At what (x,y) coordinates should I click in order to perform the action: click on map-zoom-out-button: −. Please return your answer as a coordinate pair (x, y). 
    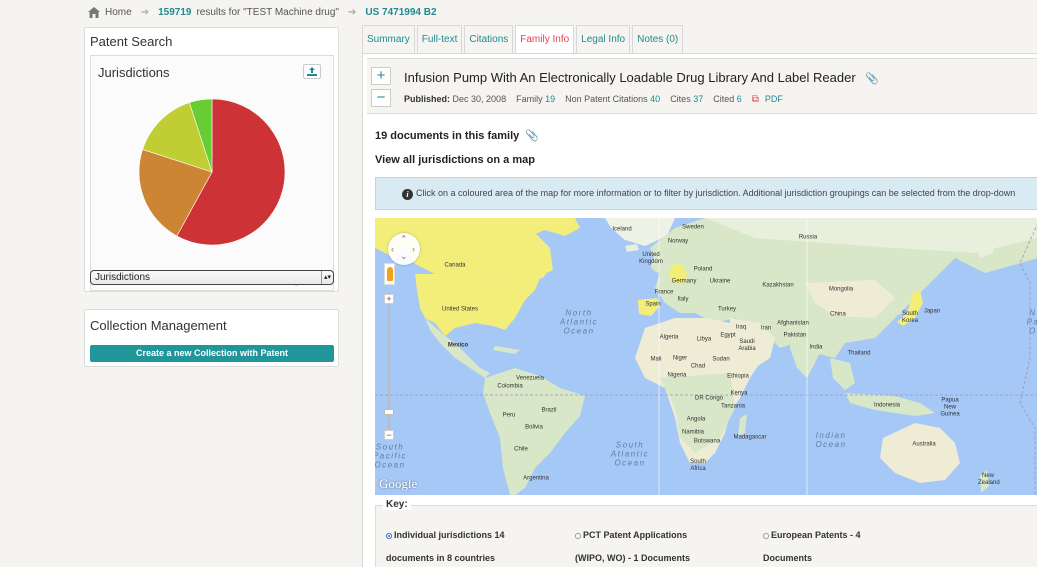
    Looking at the image, I should click on (389, 435).